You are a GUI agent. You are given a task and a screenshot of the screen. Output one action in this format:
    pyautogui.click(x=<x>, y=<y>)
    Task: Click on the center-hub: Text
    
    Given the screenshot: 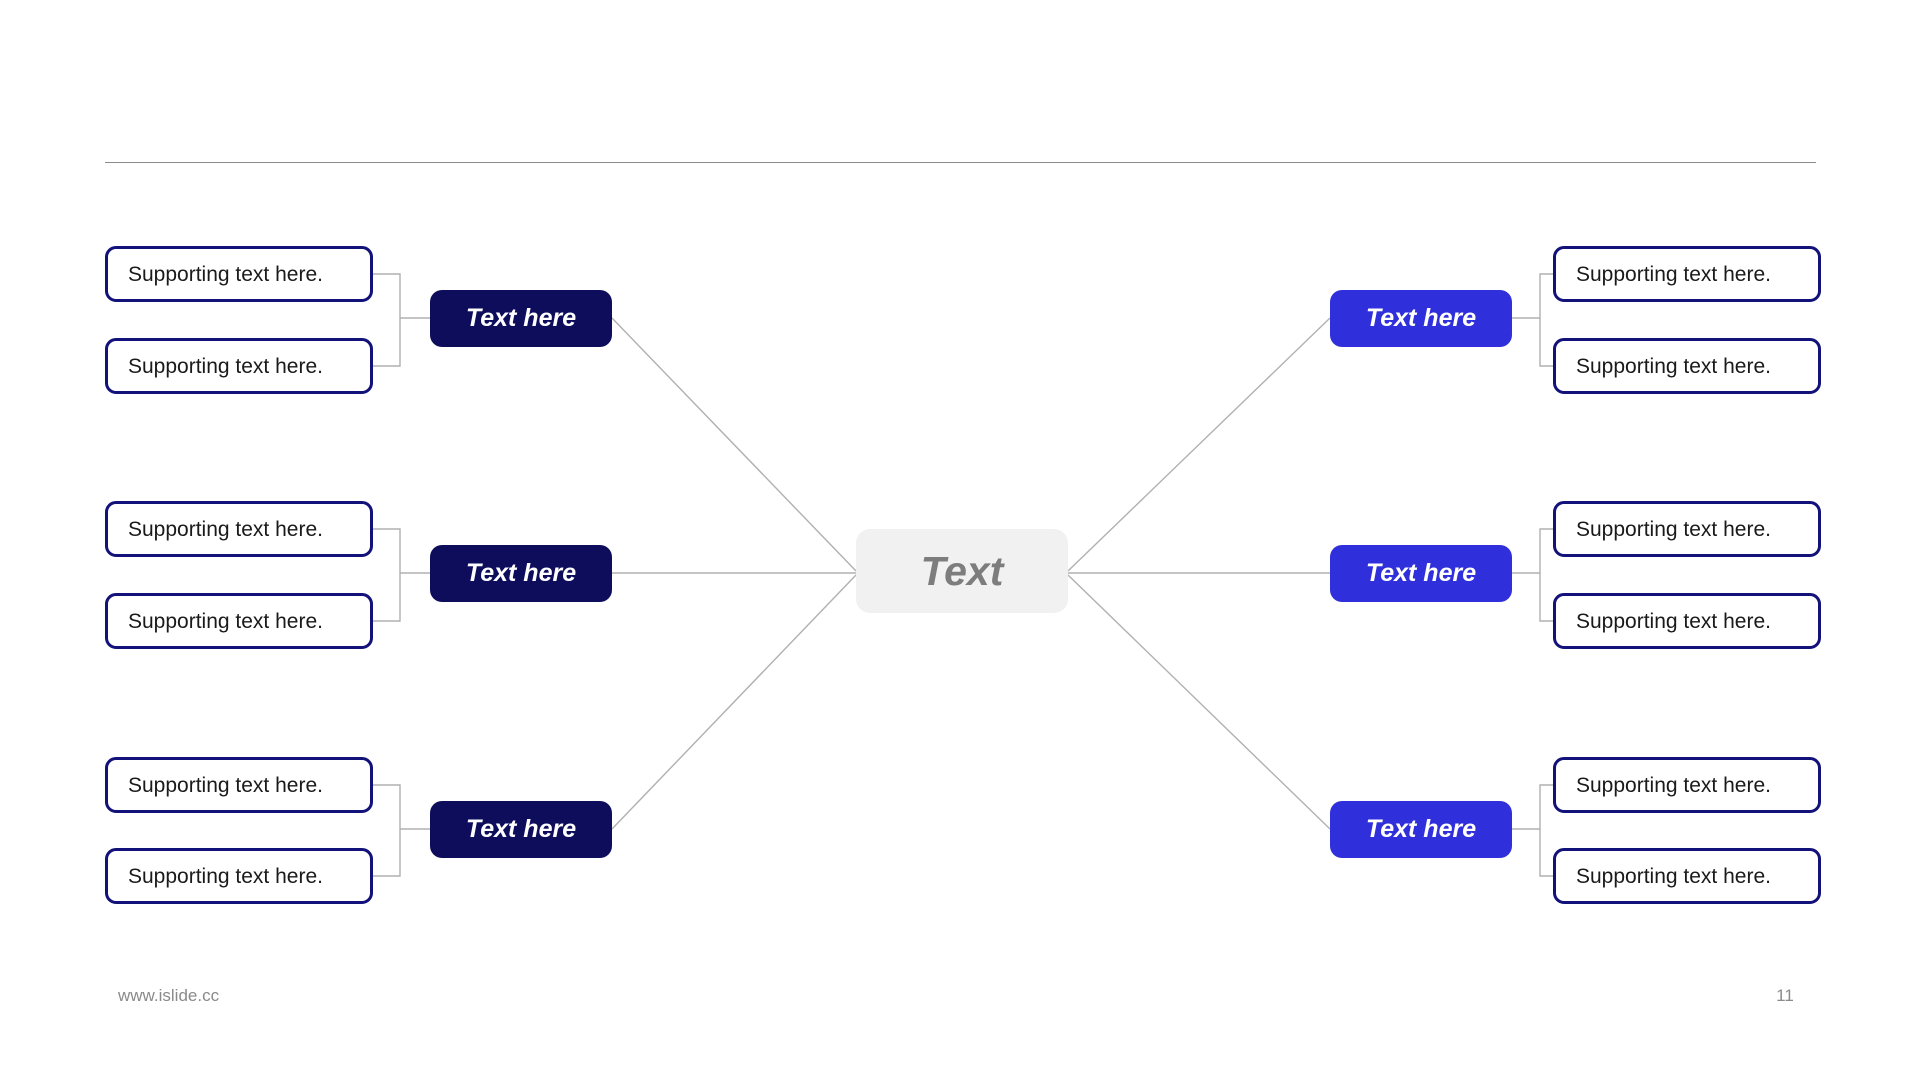 What is the action you would take?
    pyautogui.click(x=962, y=571)
    